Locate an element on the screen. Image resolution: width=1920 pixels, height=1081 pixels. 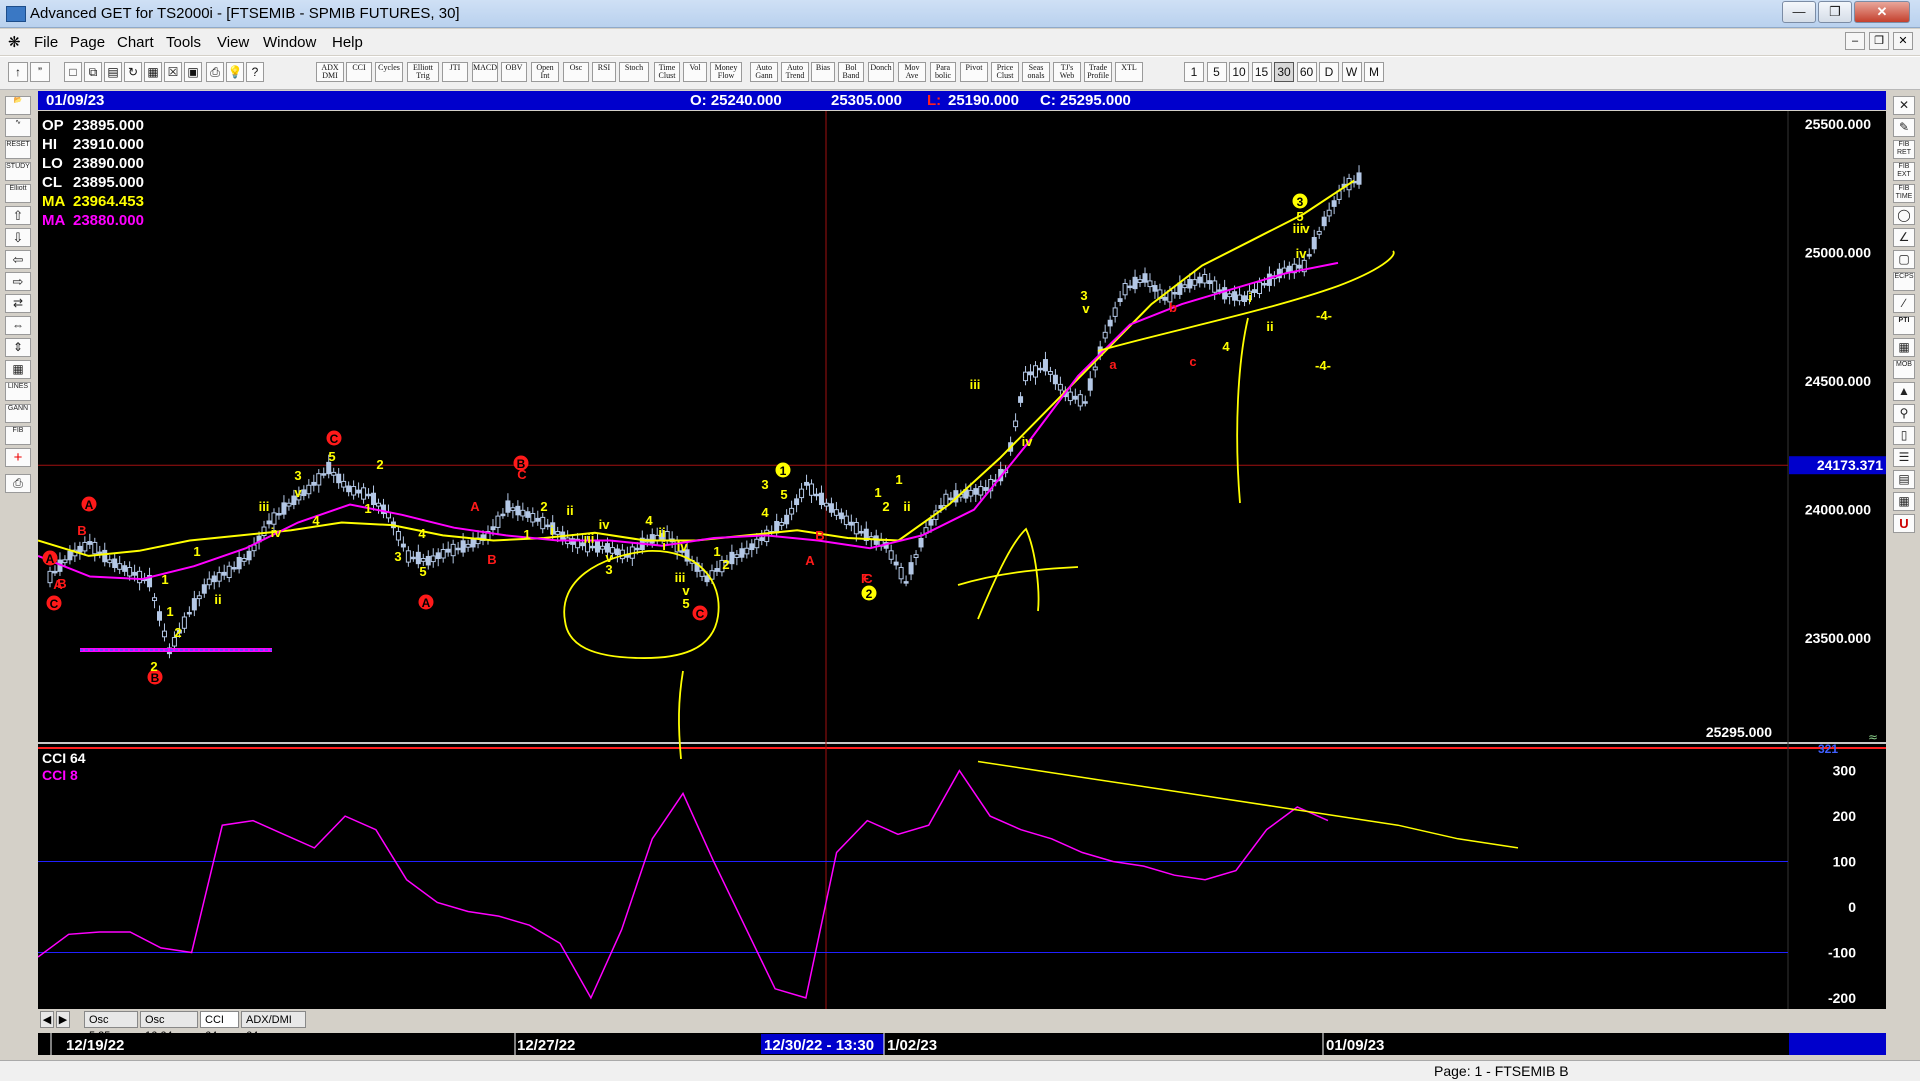
print-icon: ⎙ is located at coordinates (215, 72).